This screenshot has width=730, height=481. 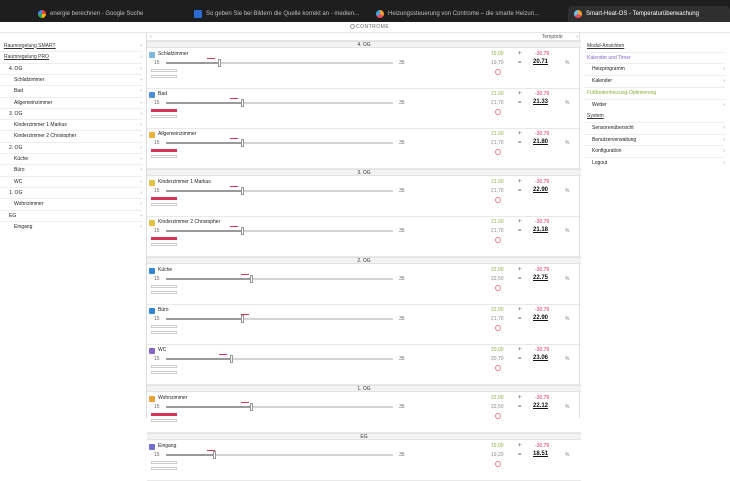 I want to click on offset-temperature: 21.70, so click(x=497, y=103).